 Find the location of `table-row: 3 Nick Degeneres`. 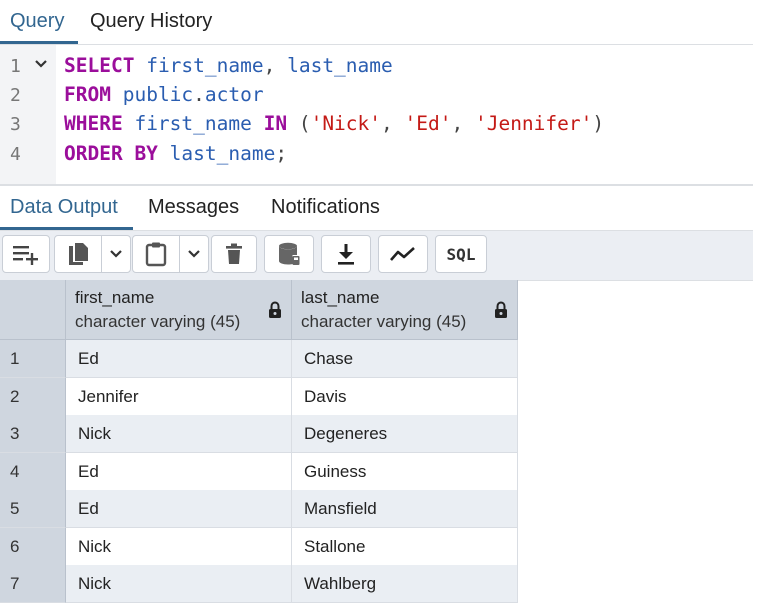

table-row: 3 Nick Degeneres is located at coordinates (259, 434).